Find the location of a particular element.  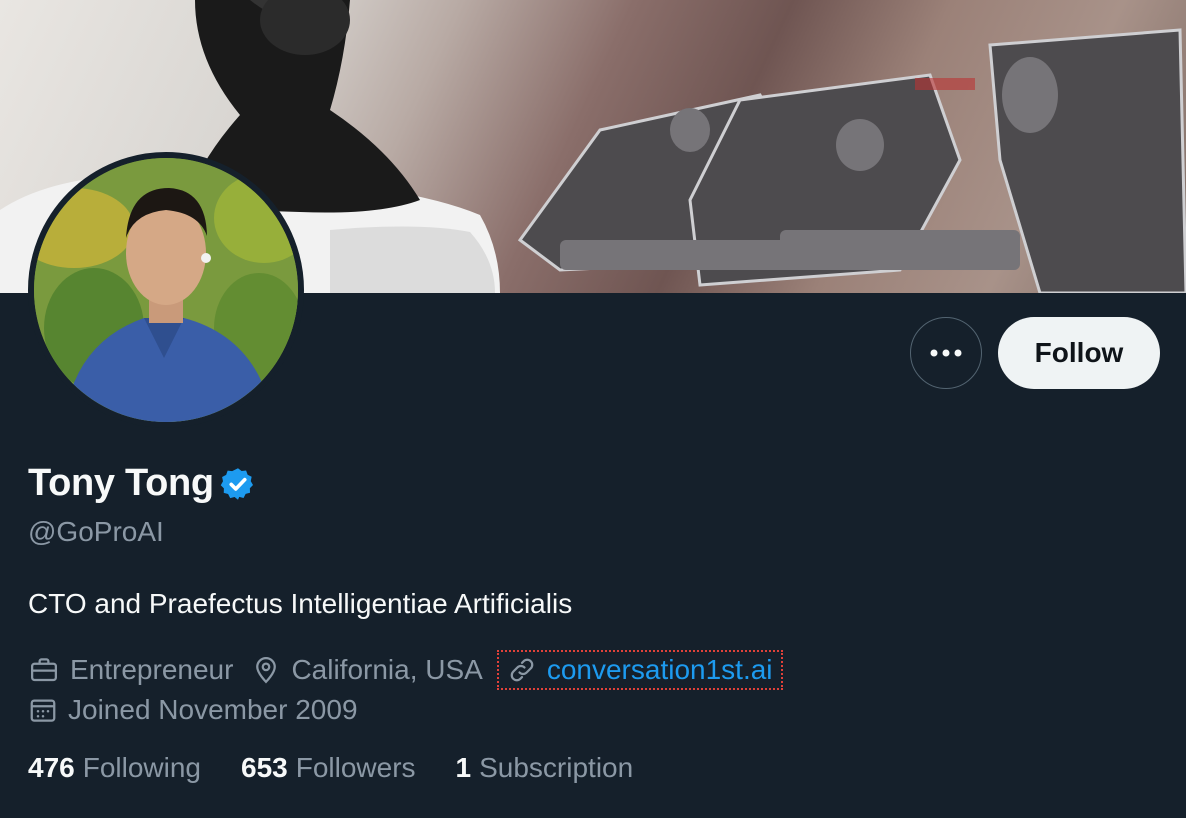

website-link: conversation1st.ai is located at coordinates (639, 670).